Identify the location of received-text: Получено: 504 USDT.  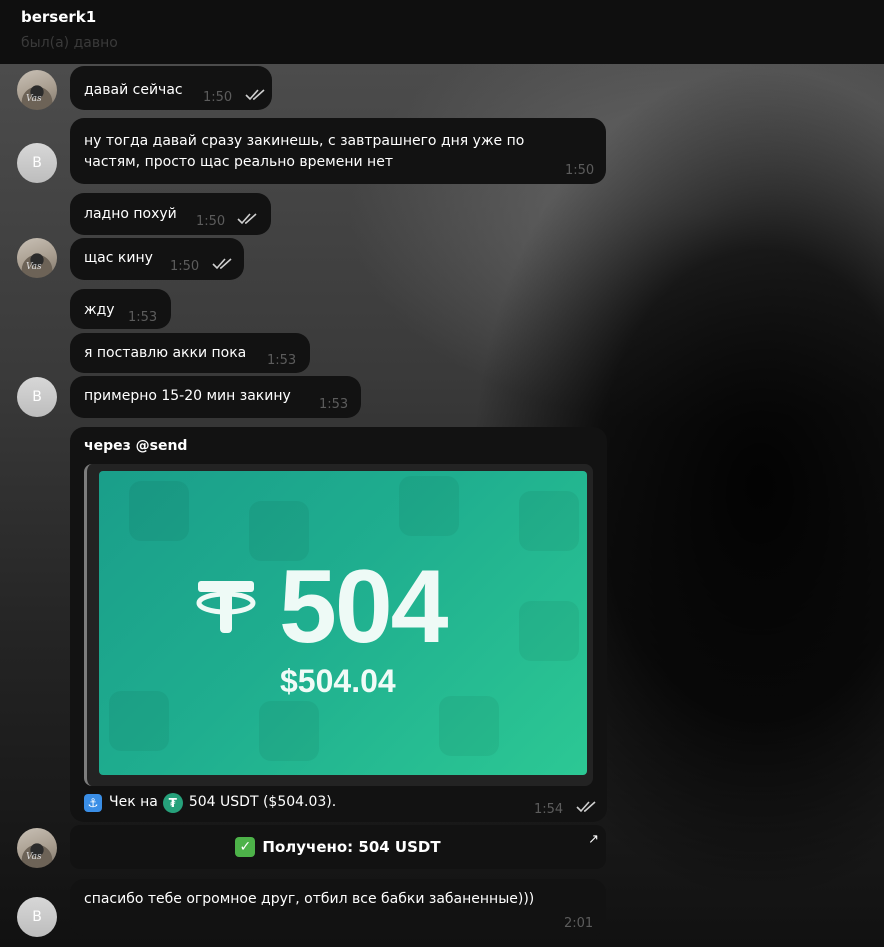
(351, 846).